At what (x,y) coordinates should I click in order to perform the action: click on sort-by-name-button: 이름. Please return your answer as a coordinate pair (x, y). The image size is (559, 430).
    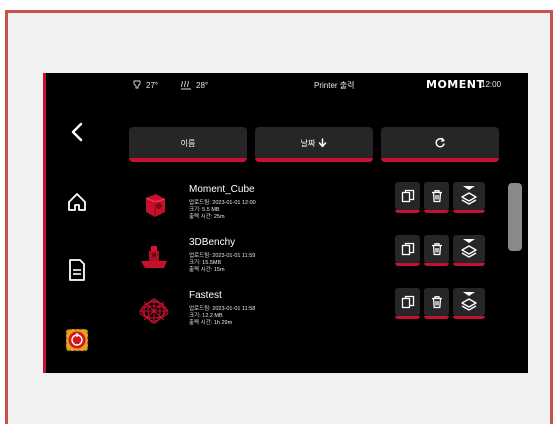
    Looking at the image, I should click on (188, 144).